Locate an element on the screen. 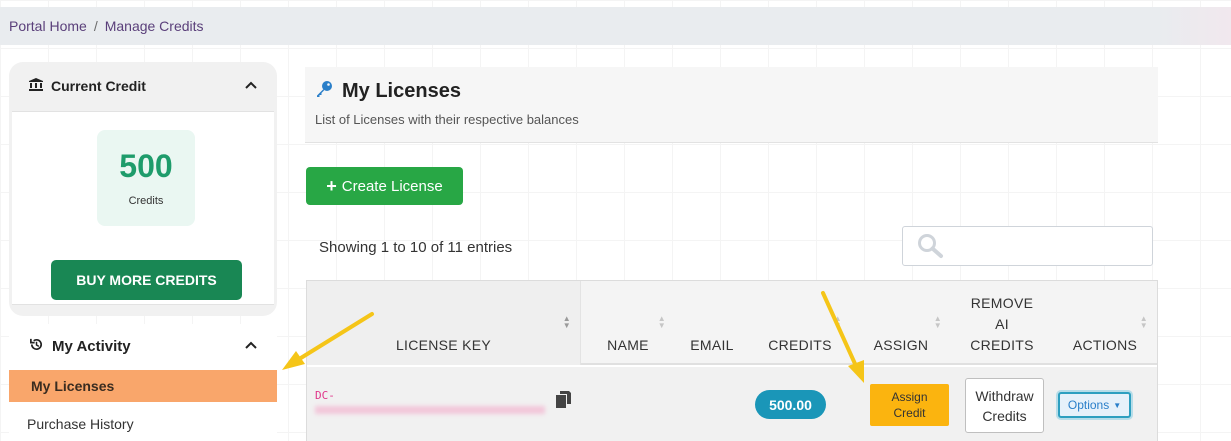  page-title: My Licenses is located at coordinates (401, 91).